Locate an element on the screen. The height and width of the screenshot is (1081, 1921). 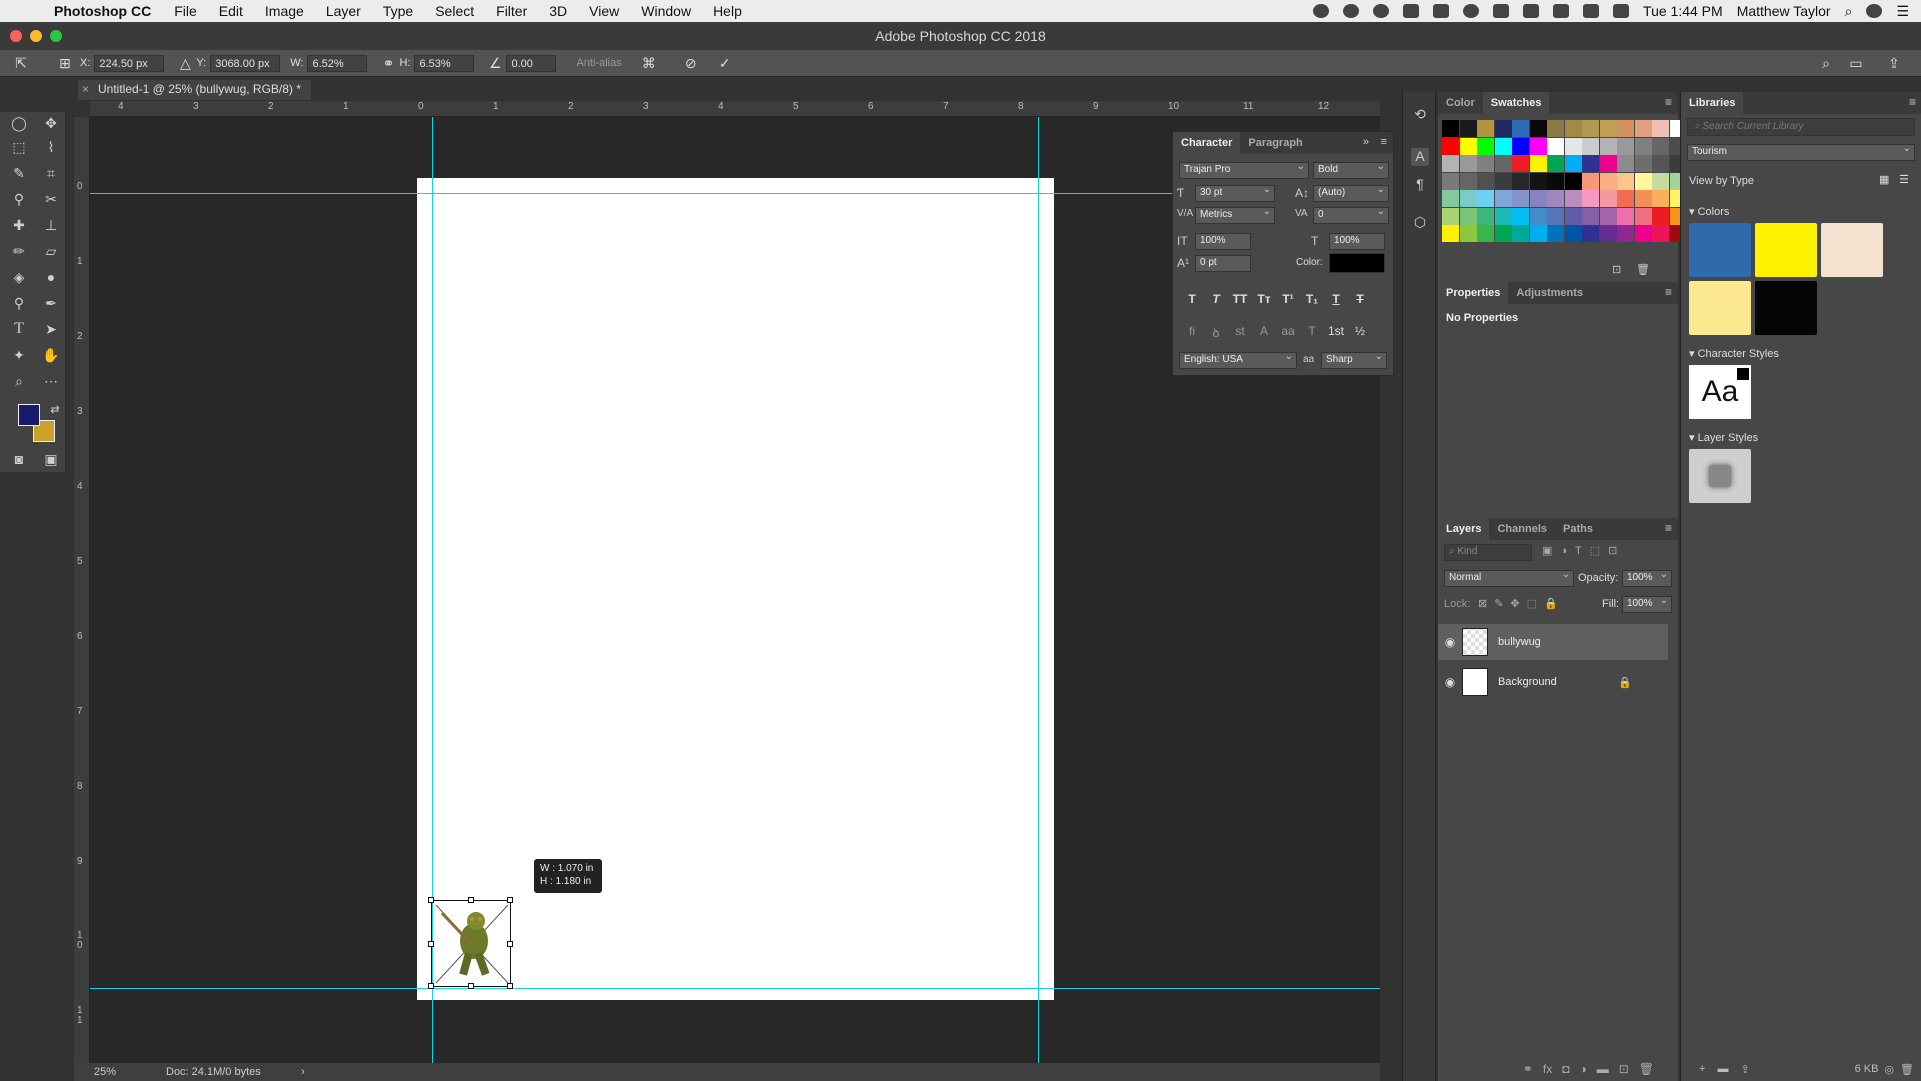
character-styles-heading: ▾ Character Styles is located at coordinates (1734, 353).